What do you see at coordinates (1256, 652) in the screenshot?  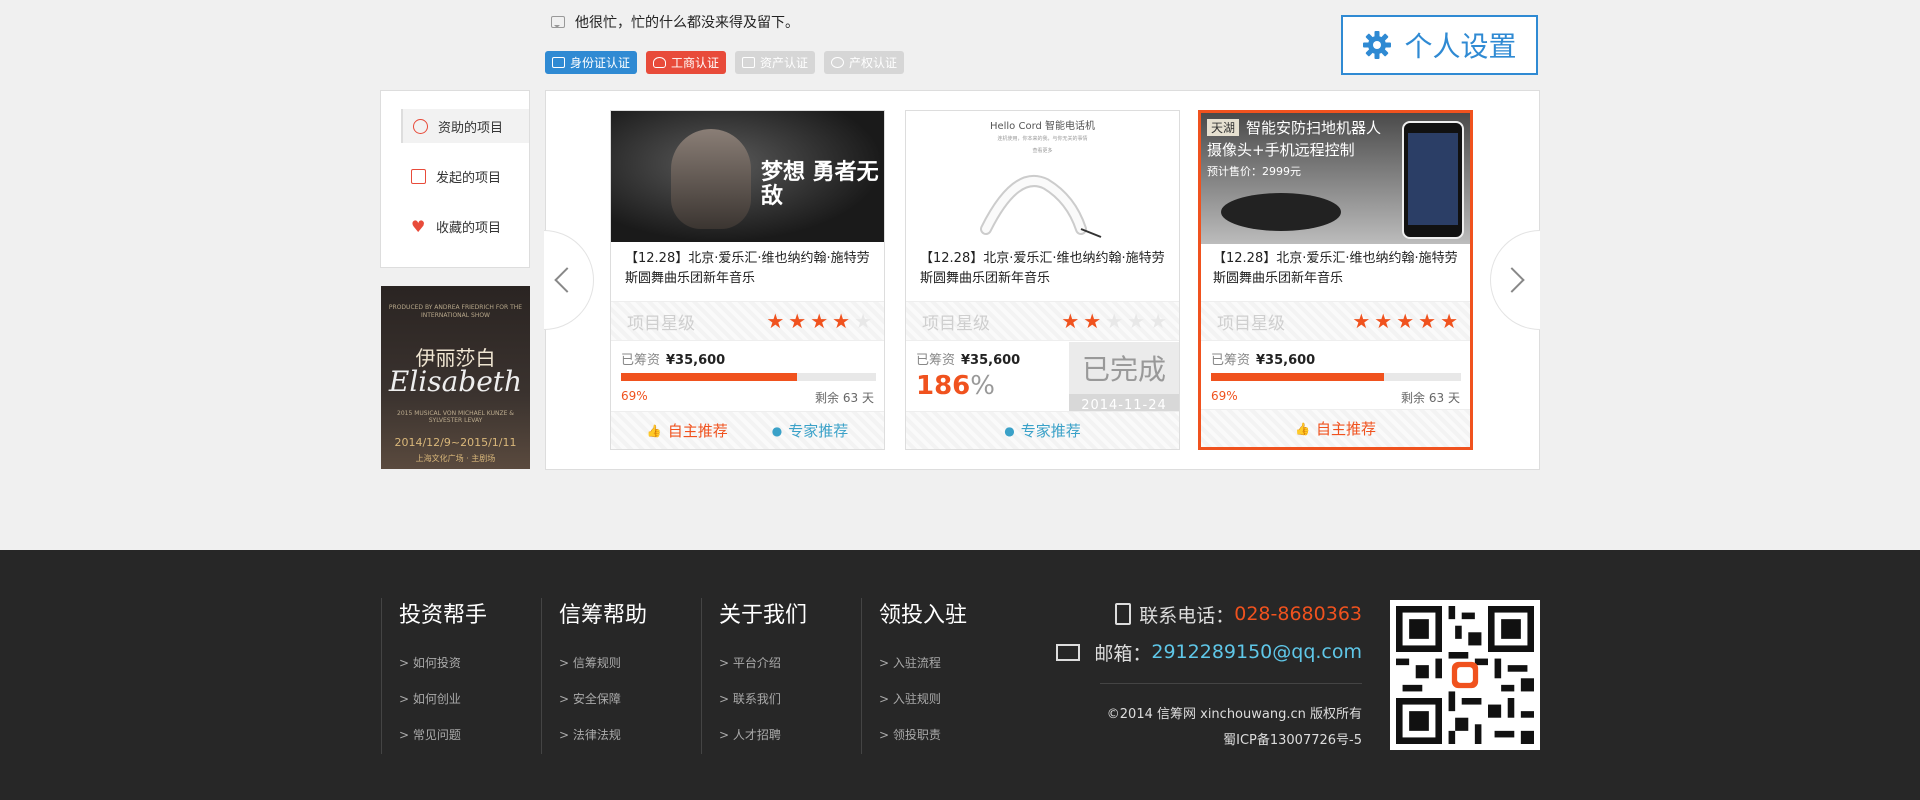 I see `email-address: 2912289150@qq.com` at bounding box center [1256, 652].